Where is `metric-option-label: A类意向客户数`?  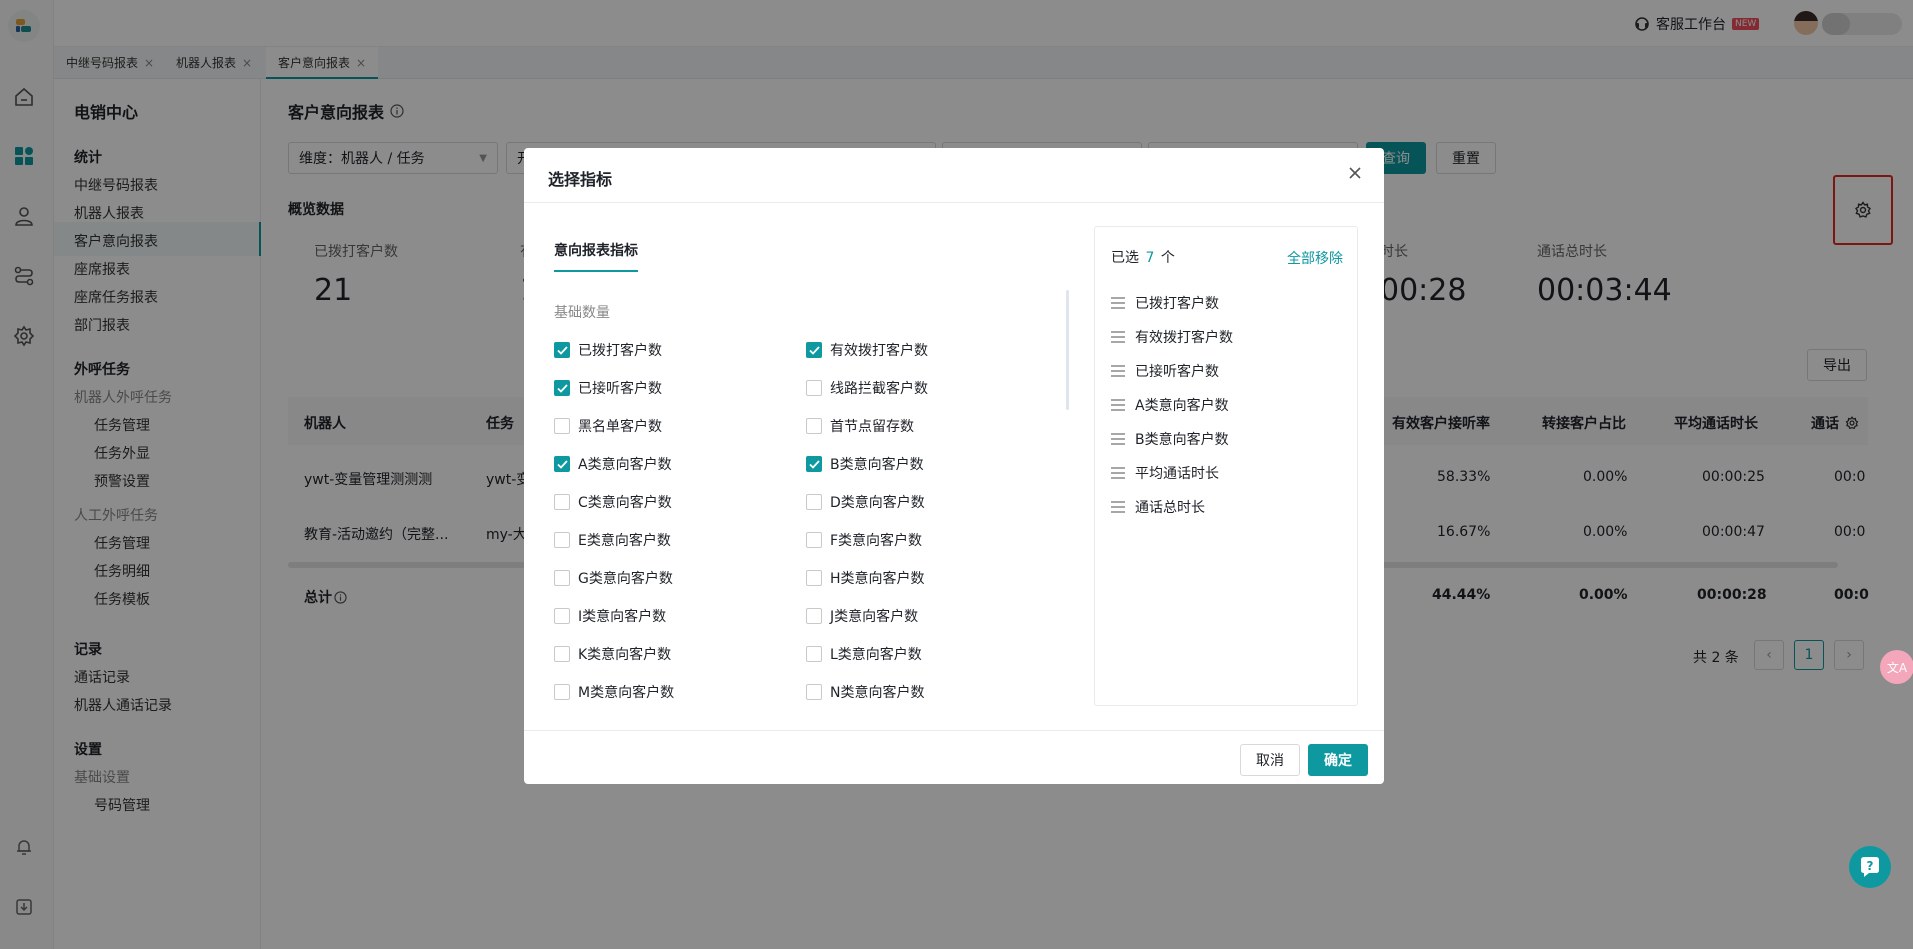 metric-option-label: A类意向客户数 is located at coordinates (625, 465).